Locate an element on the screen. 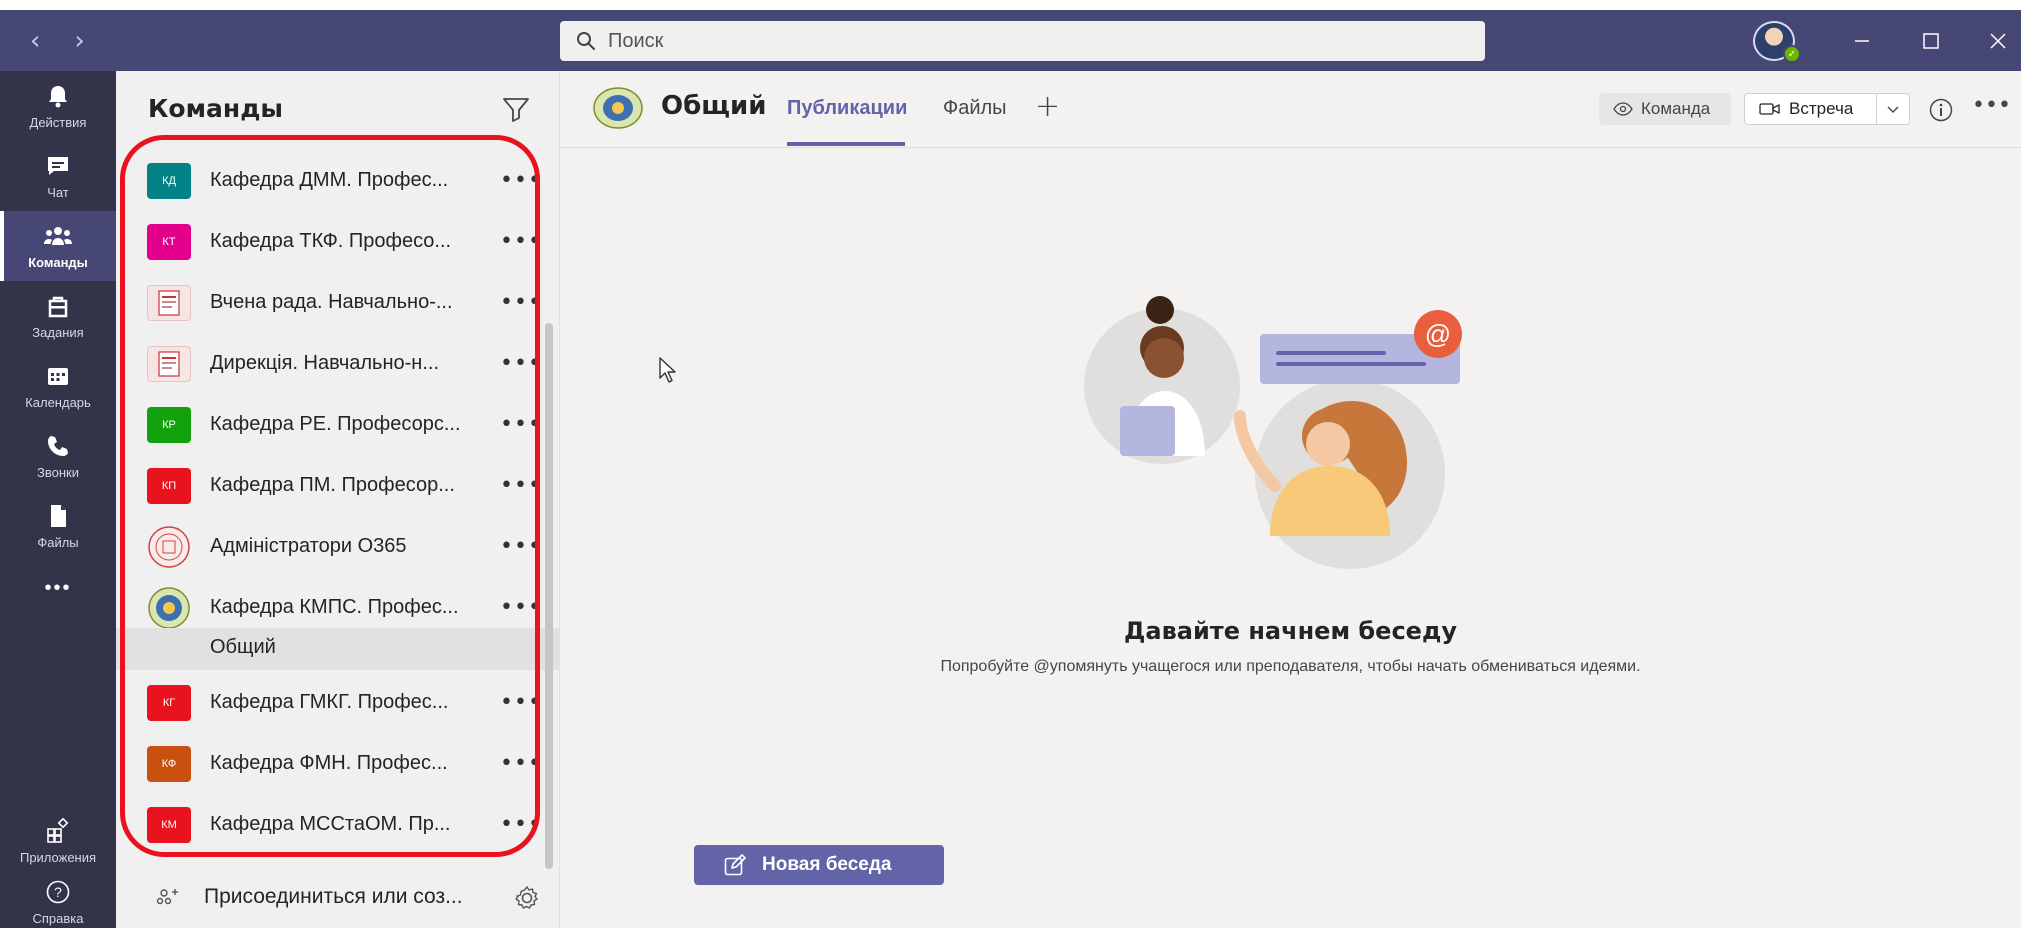 The width and height of the screenshot is (2021, 928). team-avatar: КР is located at coordinates (169, 424).